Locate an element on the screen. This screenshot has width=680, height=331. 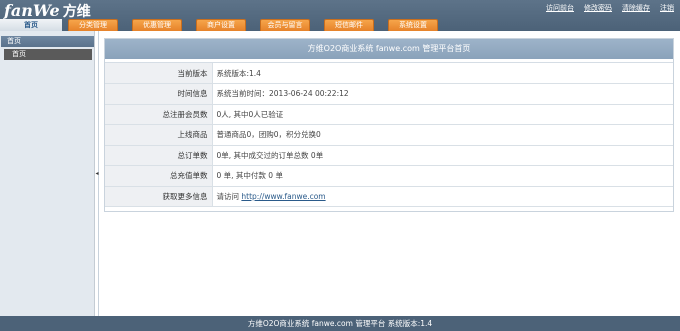
table-row: 上线商品 普通商品0，团购0，积分兑换0 is located at coordinates (389, 135).